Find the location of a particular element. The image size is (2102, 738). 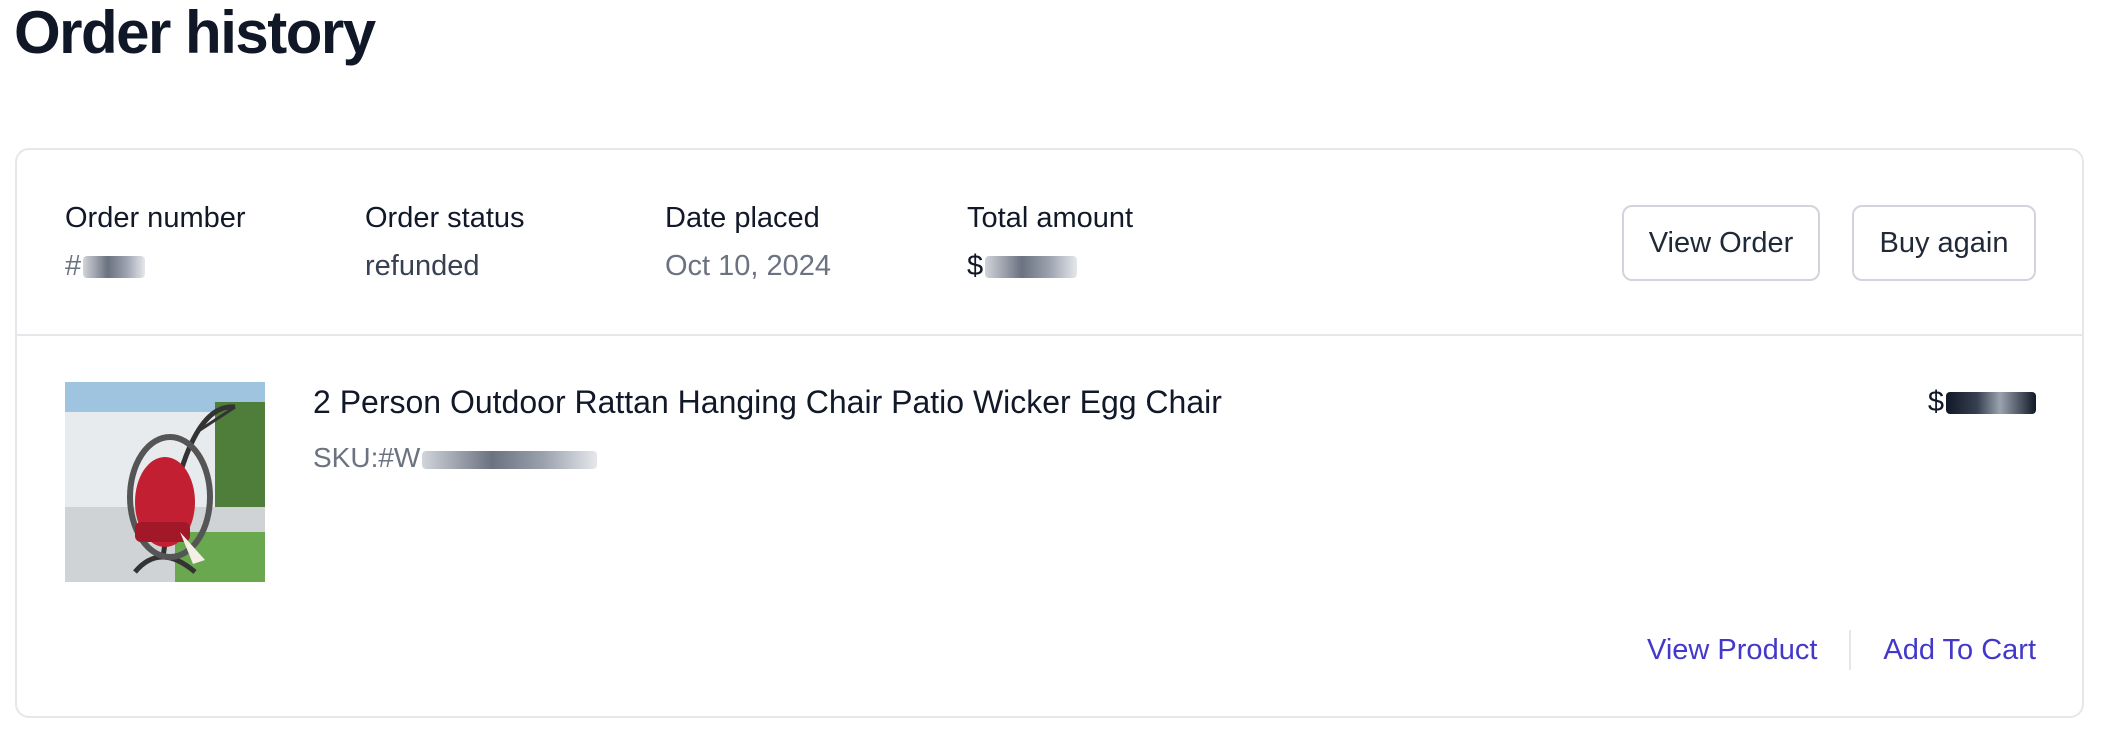

date-placed-label: Date placed is located at coordinates (742, 218).